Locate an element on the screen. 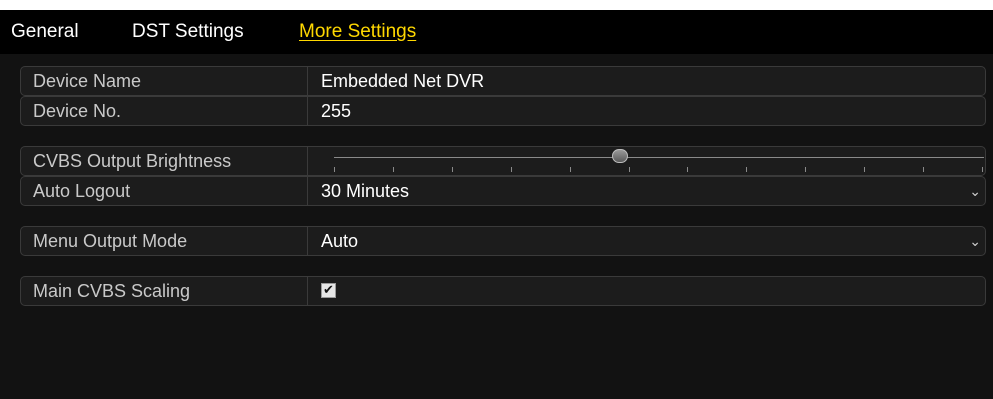 The image size is (993, 399). device-name-input: Embedded Net DVR is located at coordinates (402, 81).